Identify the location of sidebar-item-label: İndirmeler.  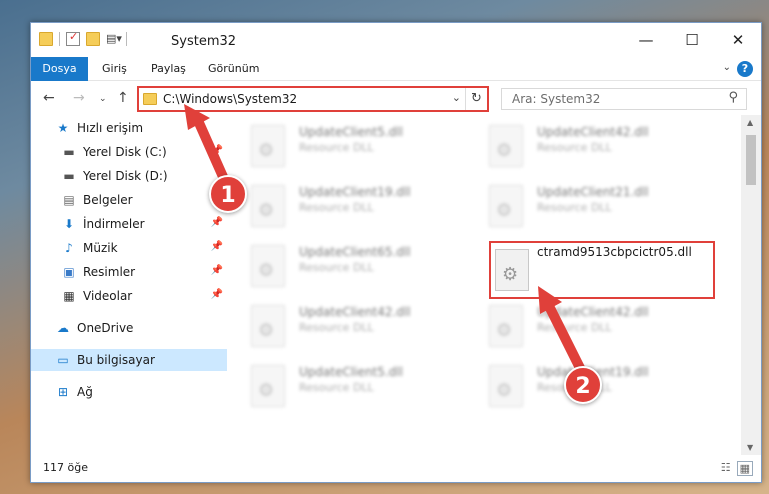
(114, 224).